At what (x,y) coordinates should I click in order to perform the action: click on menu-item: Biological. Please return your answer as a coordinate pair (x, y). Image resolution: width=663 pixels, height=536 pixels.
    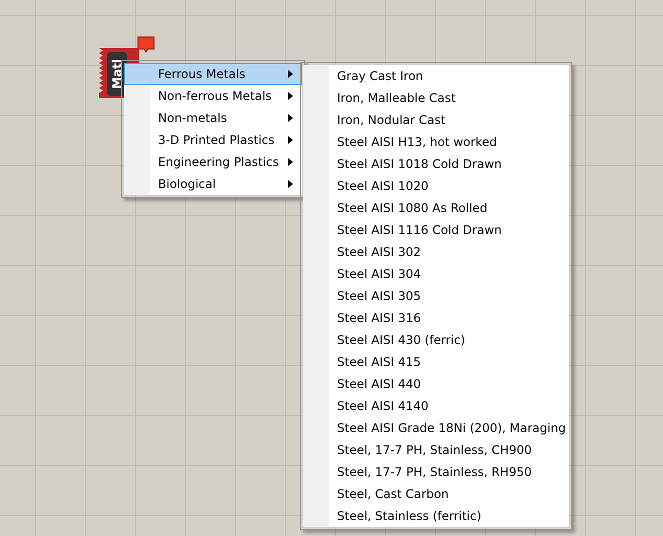
    Looking at the image, I should click on (213, 184).